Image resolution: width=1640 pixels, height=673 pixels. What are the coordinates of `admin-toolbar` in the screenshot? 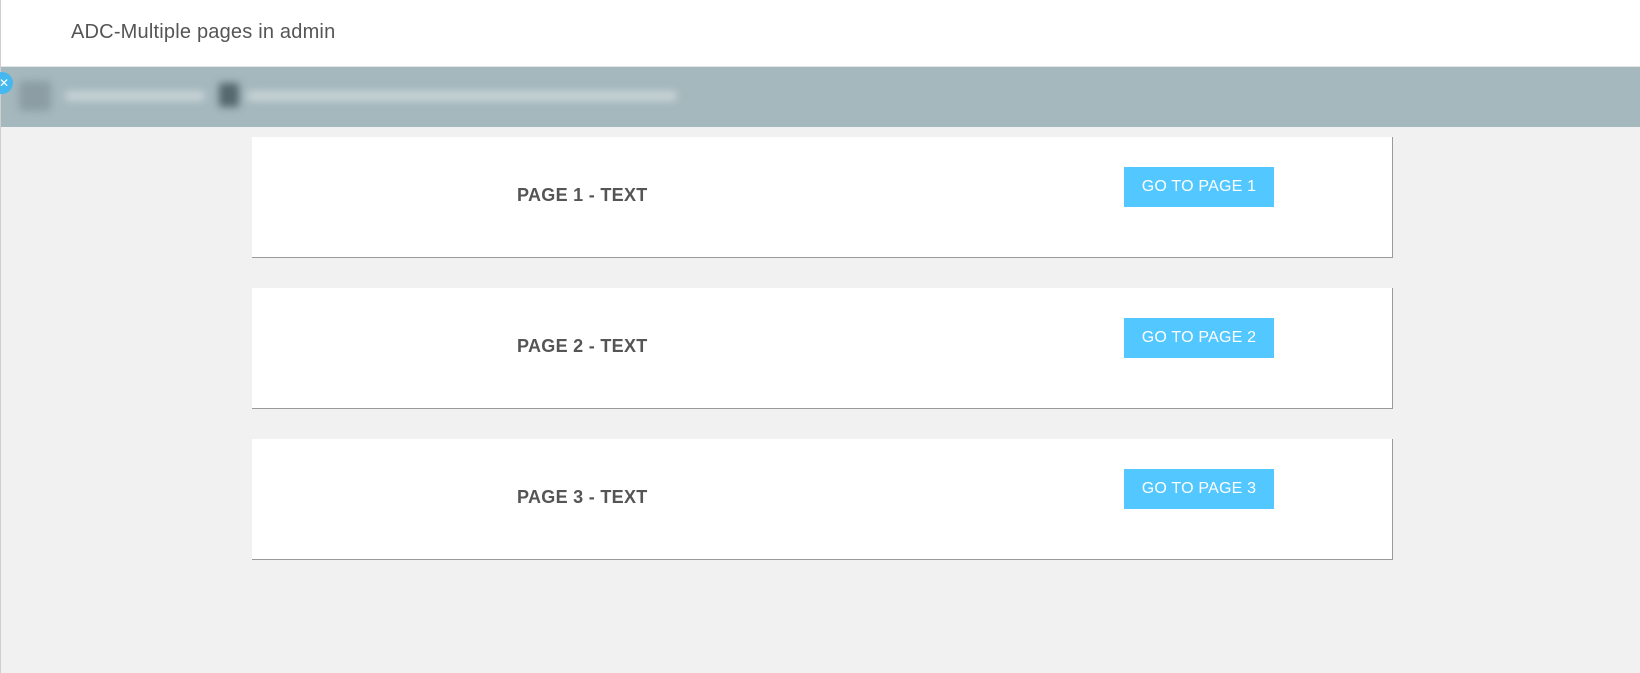 It's located at (820, 97).